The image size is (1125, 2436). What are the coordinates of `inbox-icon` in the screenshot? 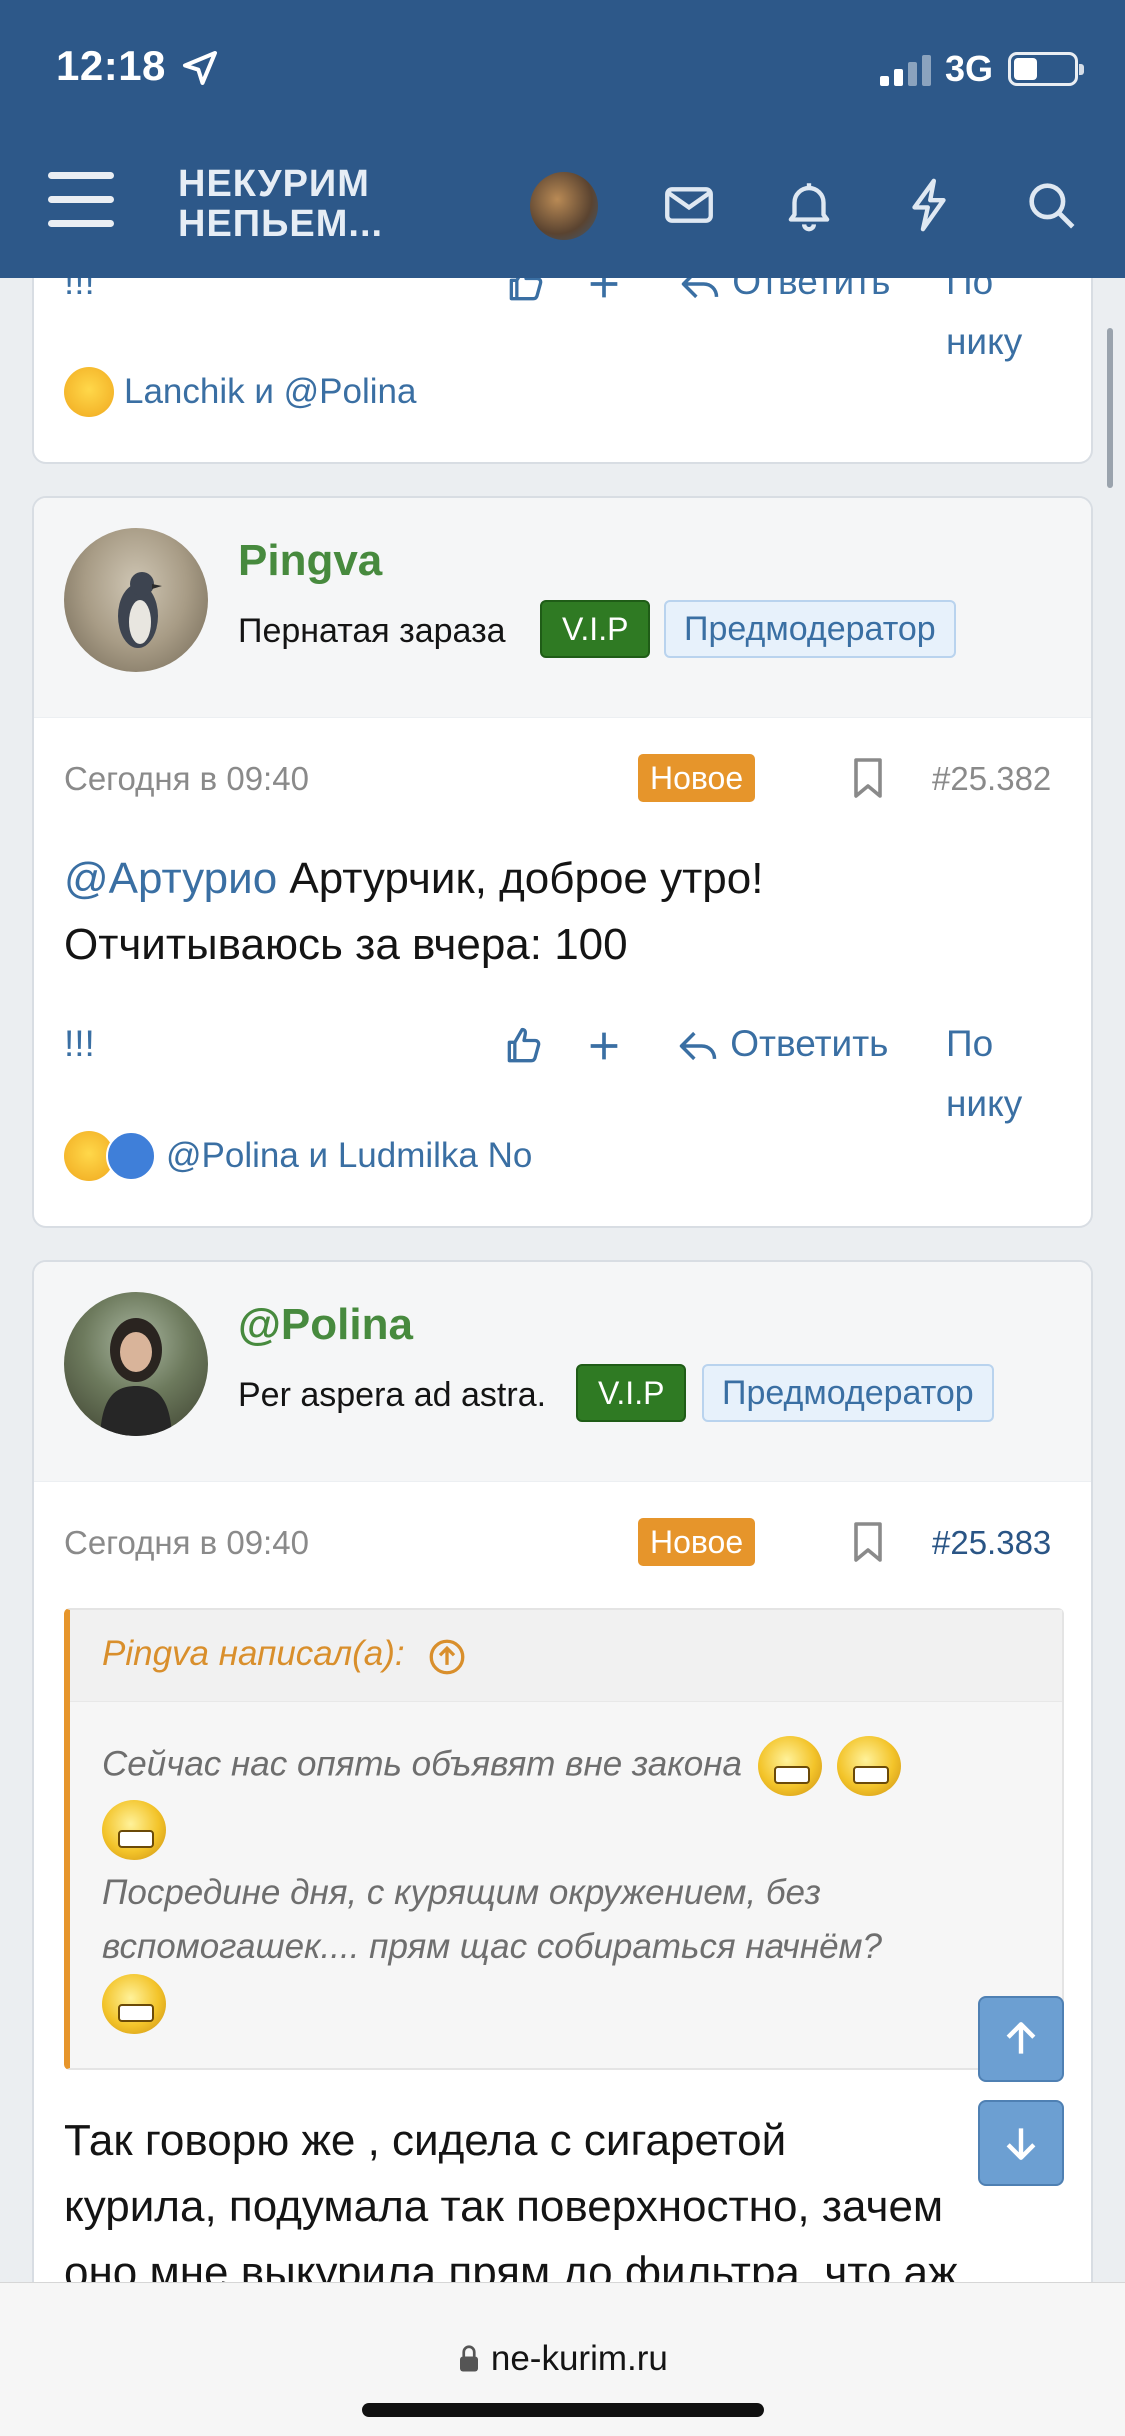 It's located at (689, 205).